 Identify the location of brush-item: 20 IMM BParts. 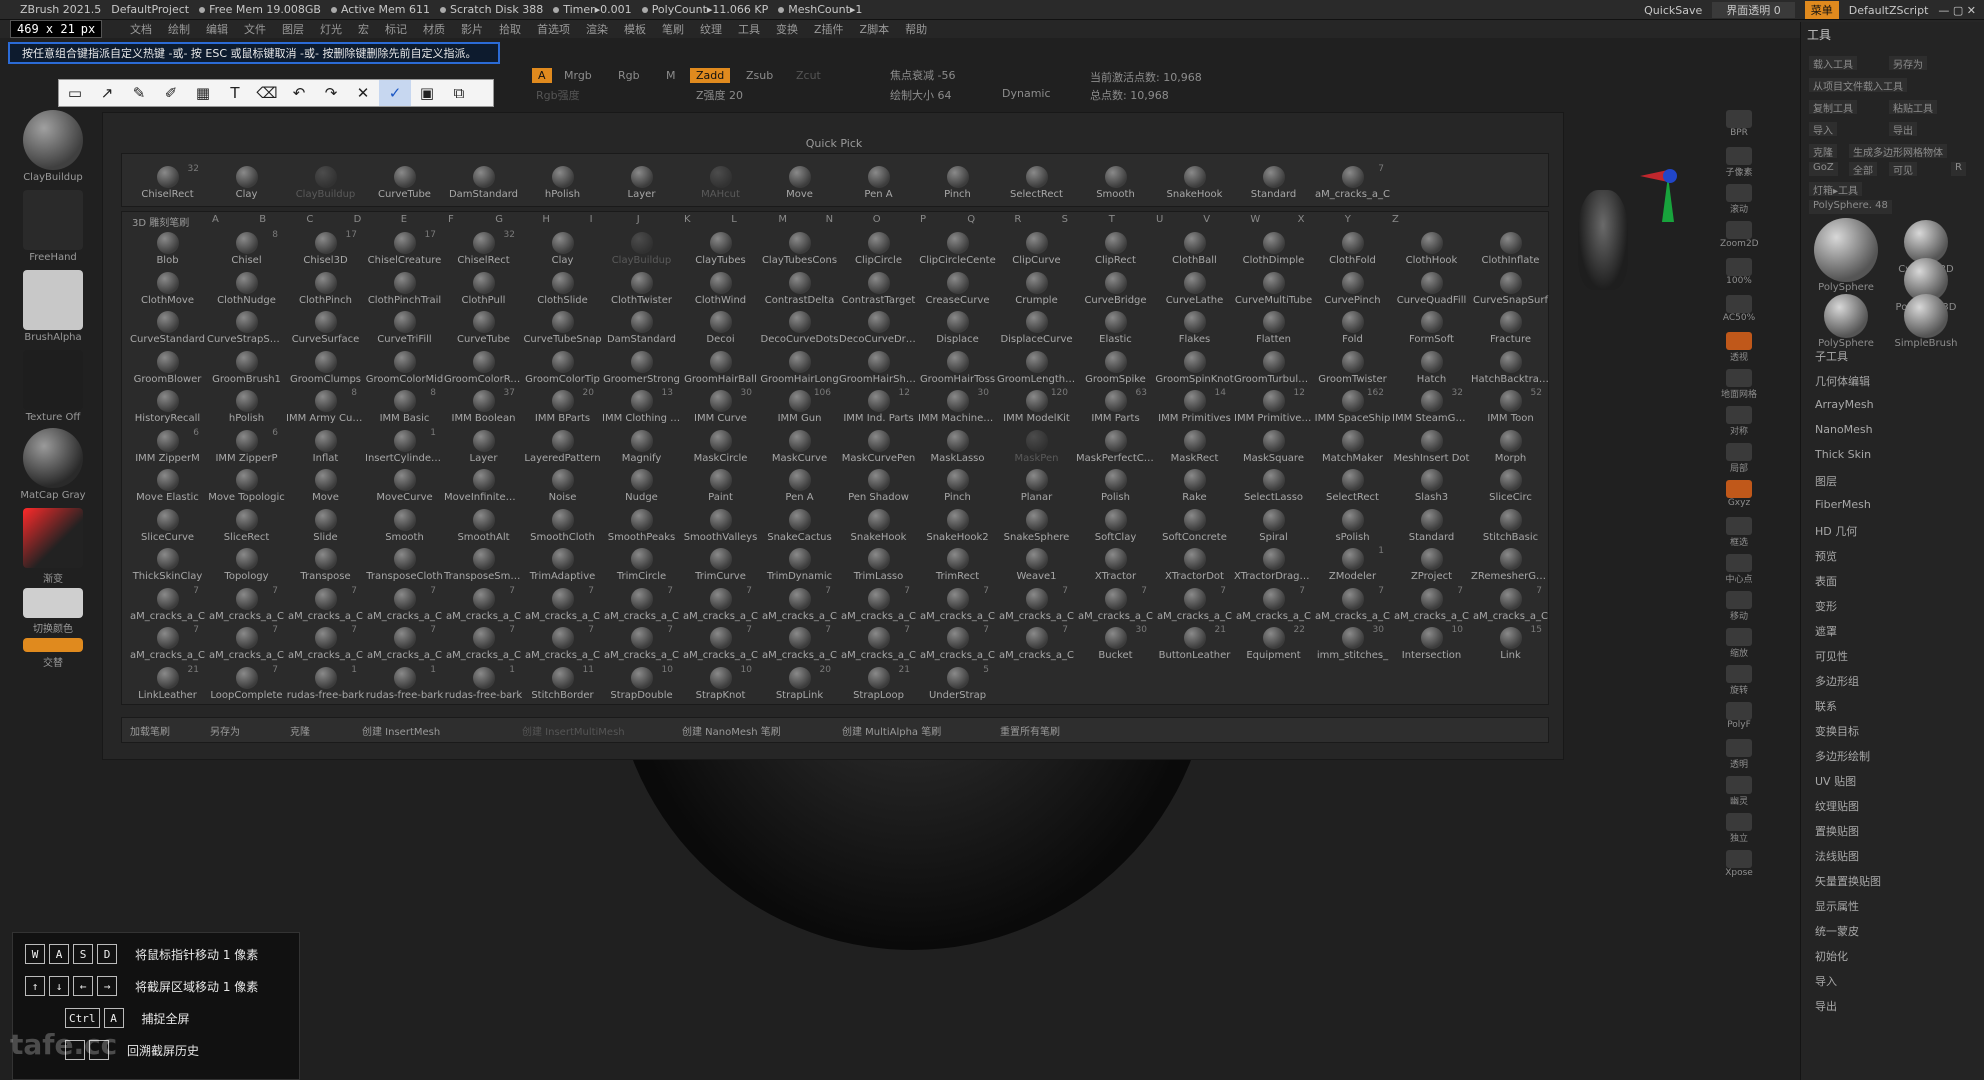
(562, 407).